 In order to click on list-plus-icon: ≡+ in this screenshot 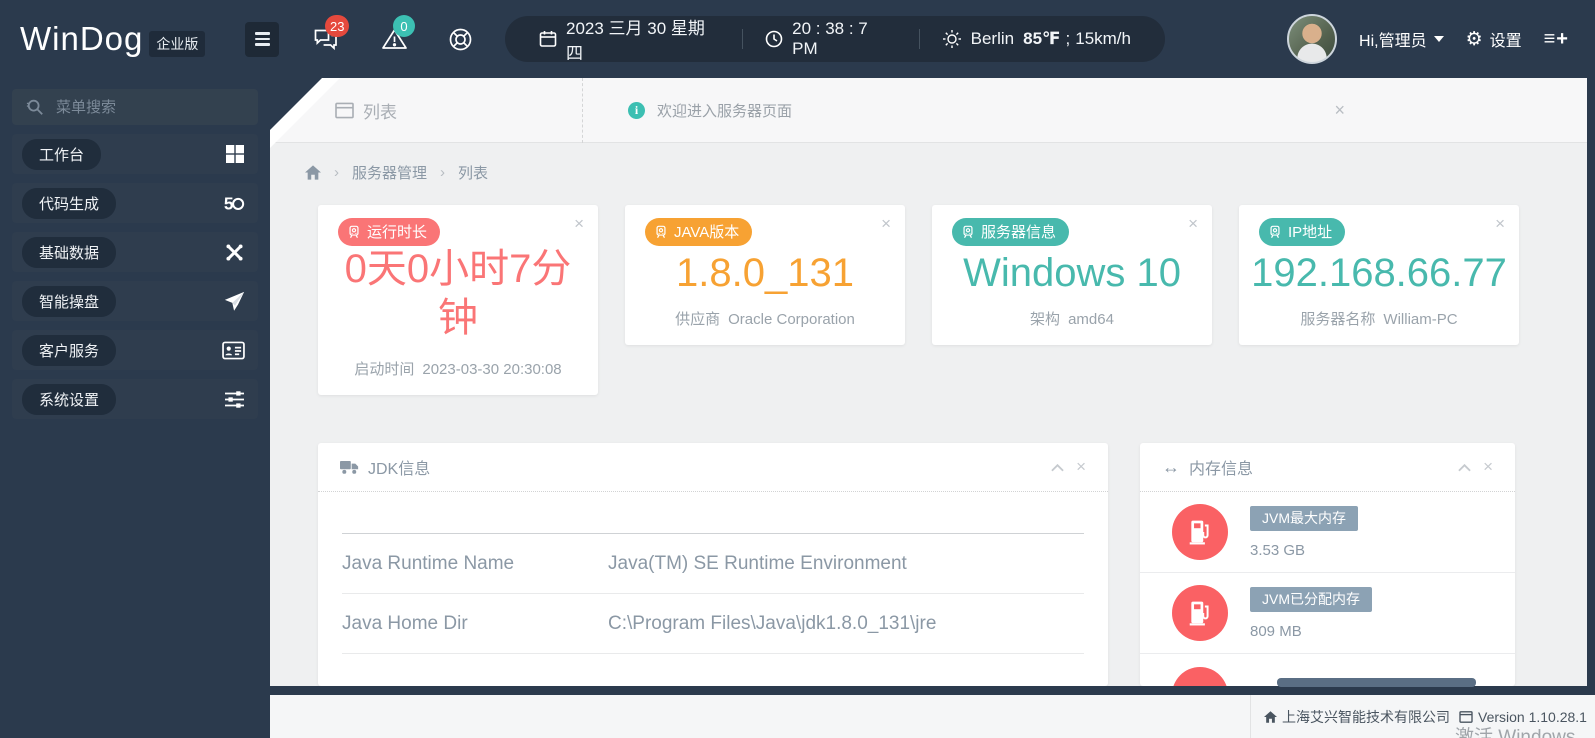, I will do `click(1556, 39)`.